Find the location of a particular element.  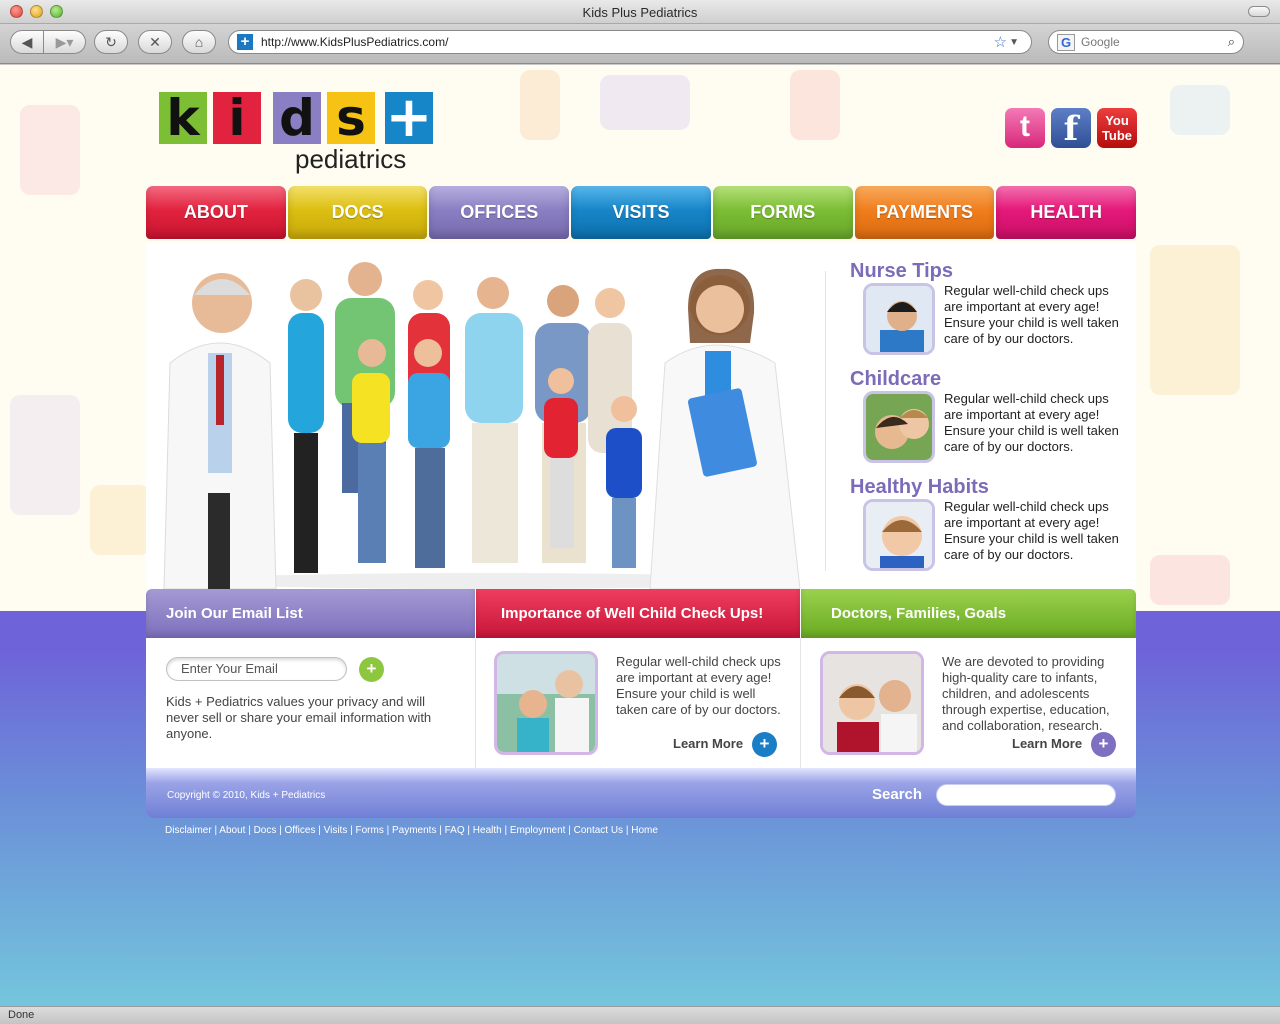

male-doctor-figure is located at coordinates (220, 431).